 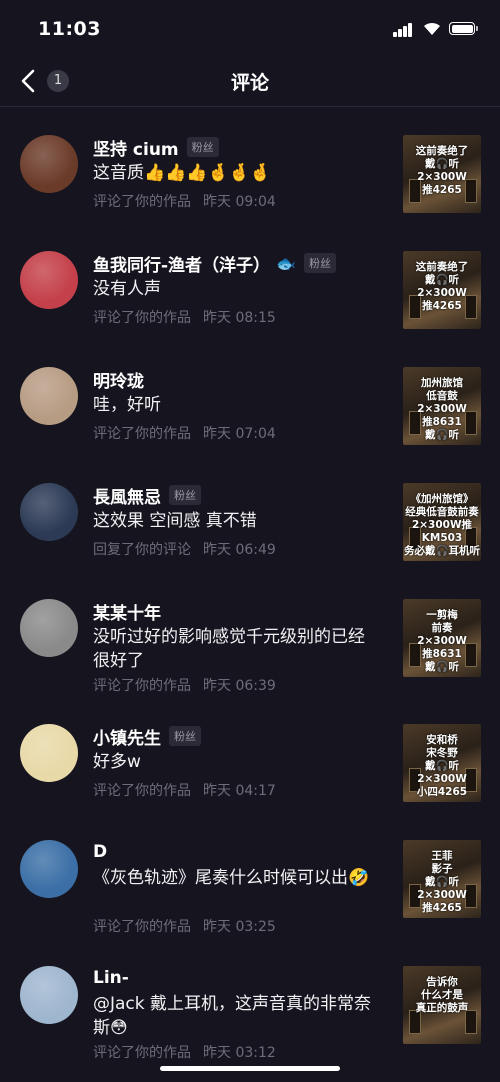 I want to click on timestamp: 昨天 04:17, so click(x=239, y=791).